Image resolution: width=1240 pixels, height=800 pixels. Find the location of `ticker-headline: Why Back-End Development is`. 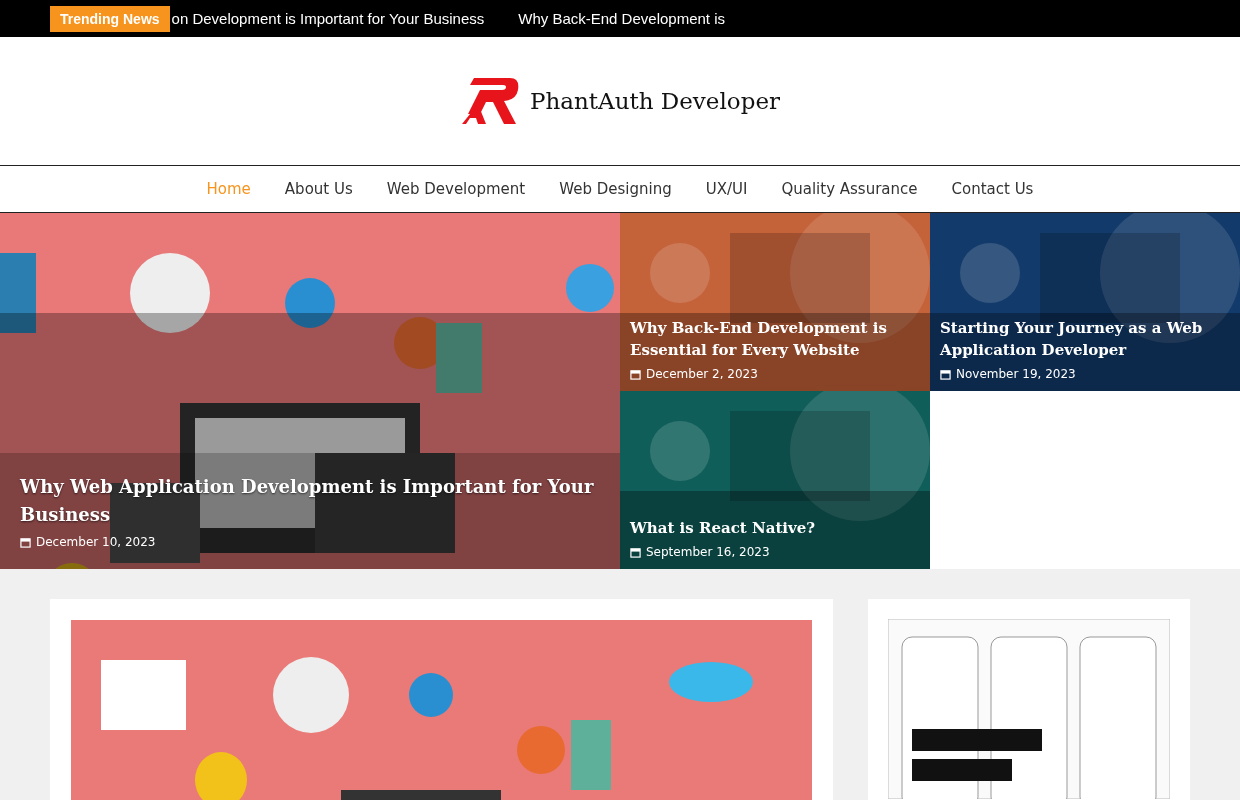

ticker-headline: Why Back-End Development is is located at coordinates (621, 18).